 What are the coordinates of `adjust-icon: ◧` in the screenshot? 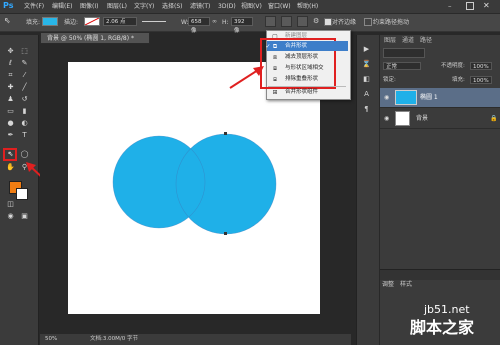 It's located at (366, 79).